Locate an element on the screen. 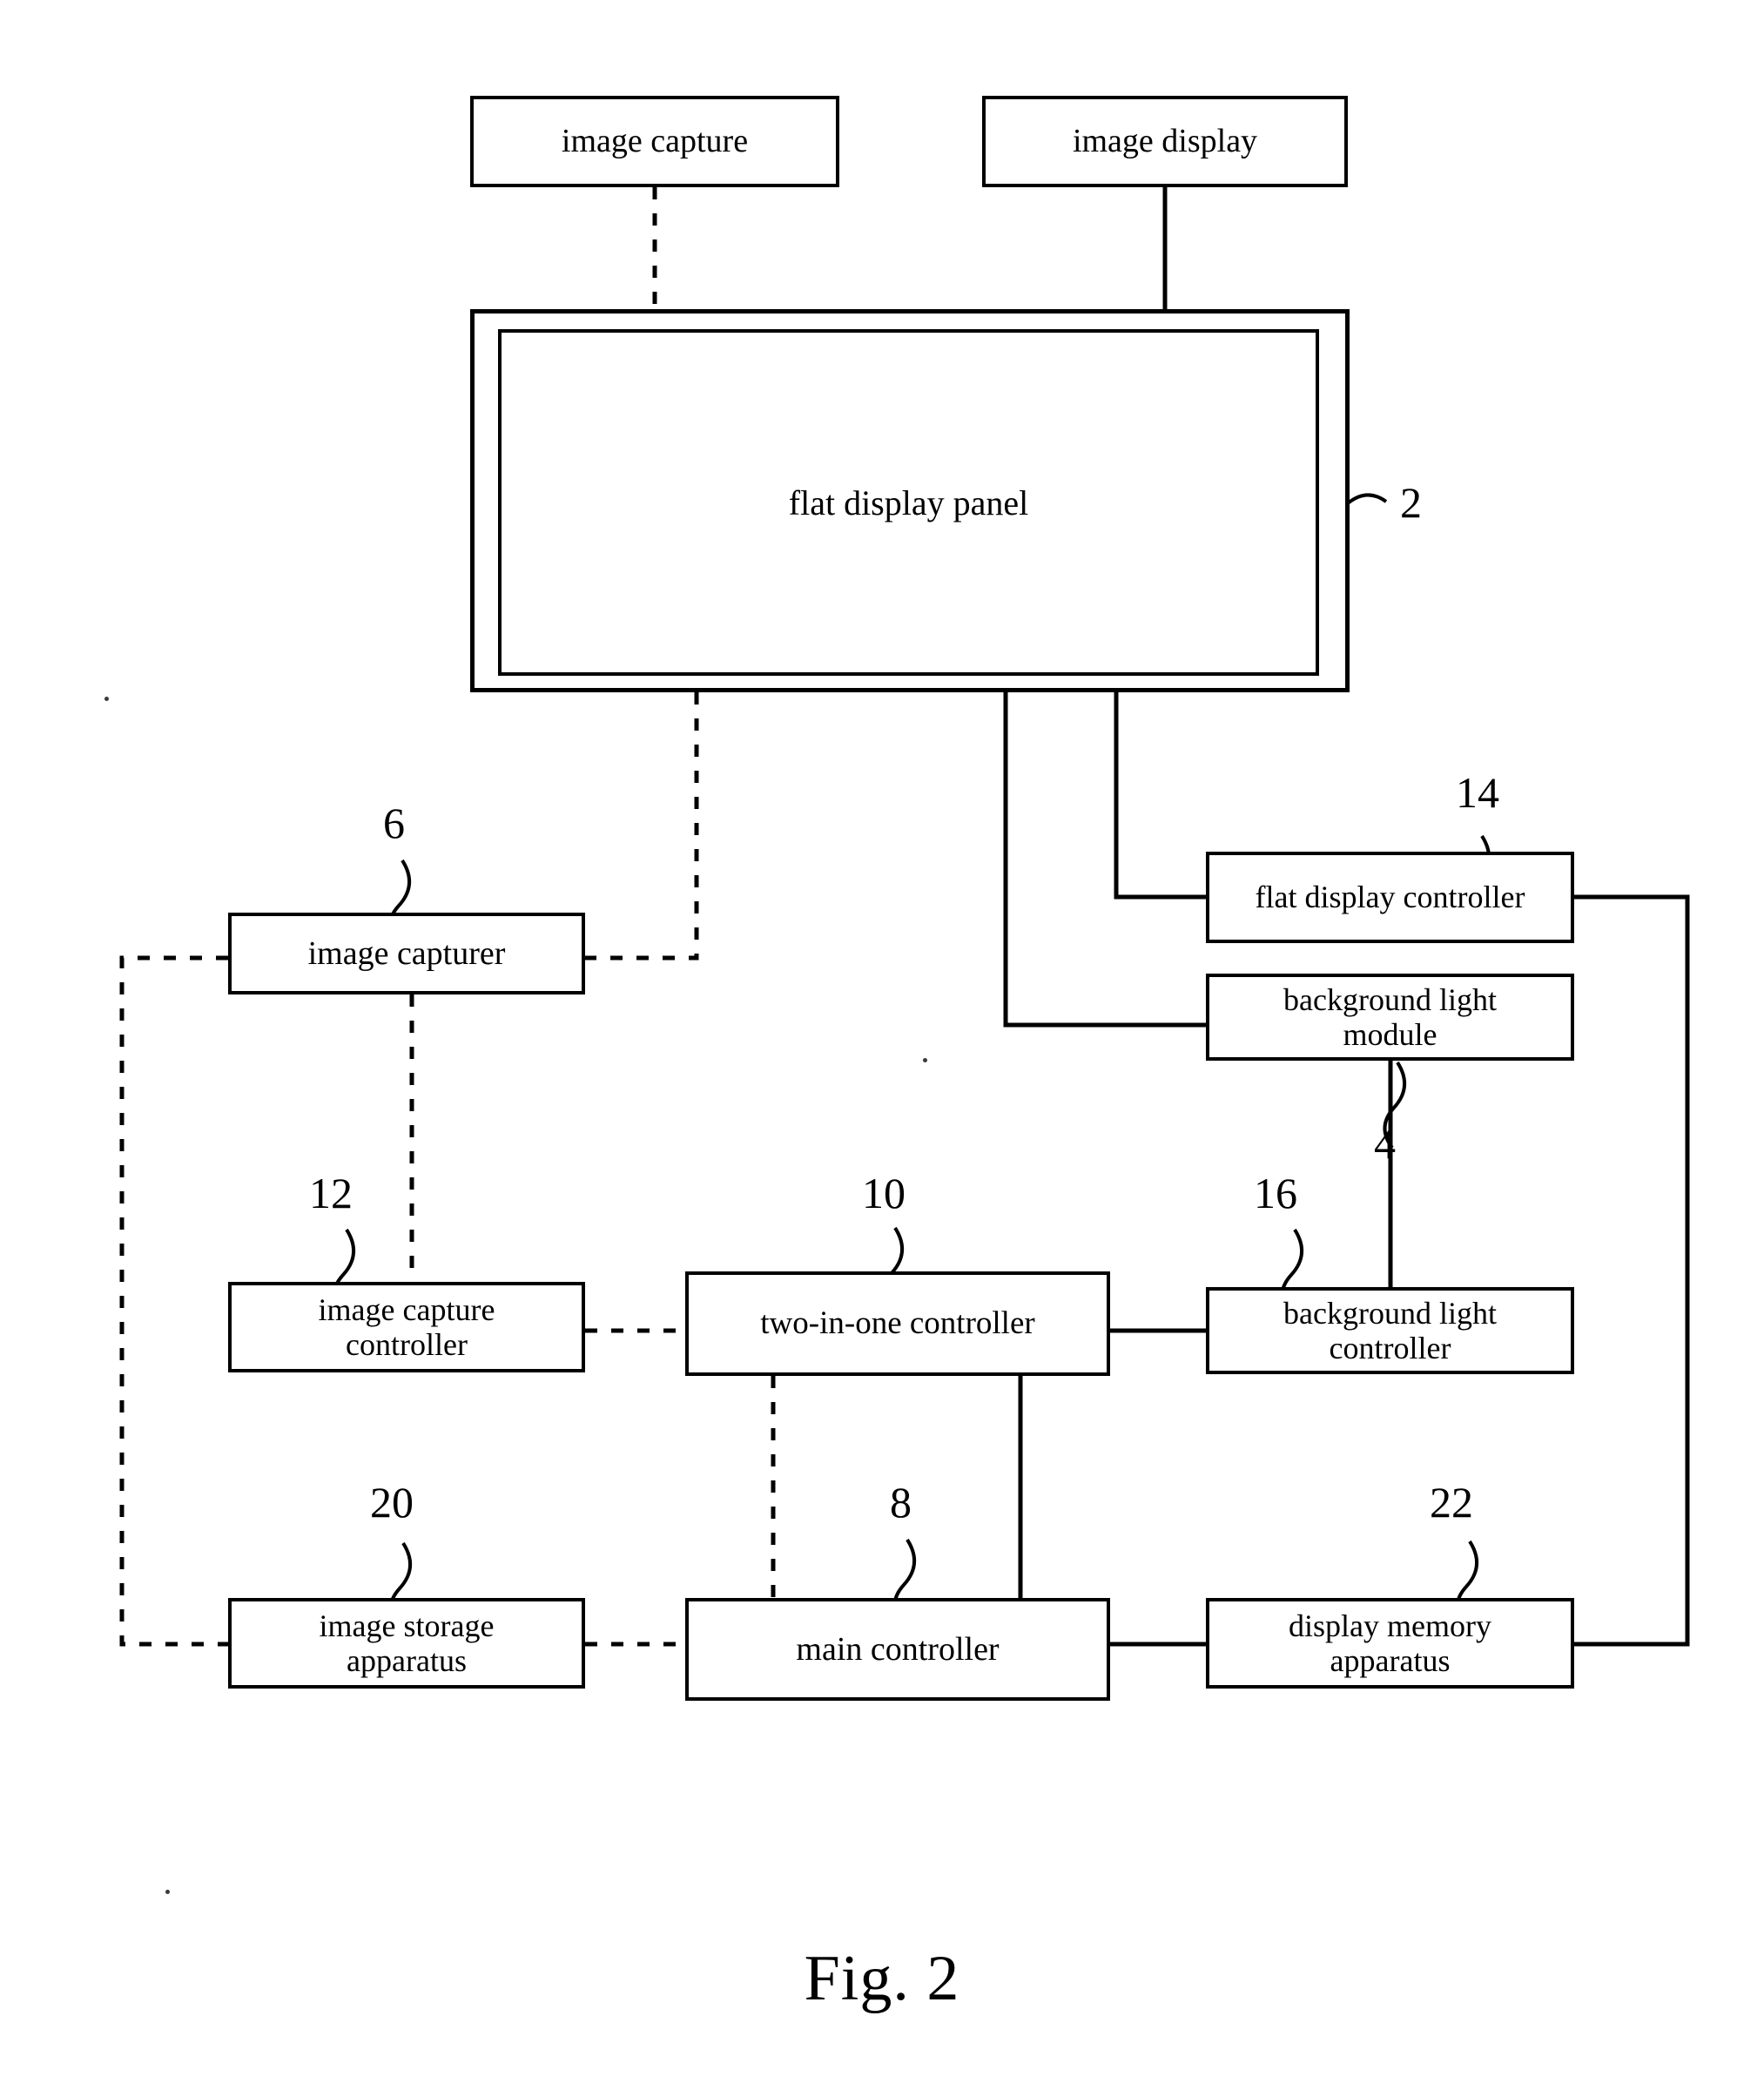 The height and width of the screenshot is (2090, 1764). block-image-capture-controller-label: image capture controller is located at coordinates (406, 1326).